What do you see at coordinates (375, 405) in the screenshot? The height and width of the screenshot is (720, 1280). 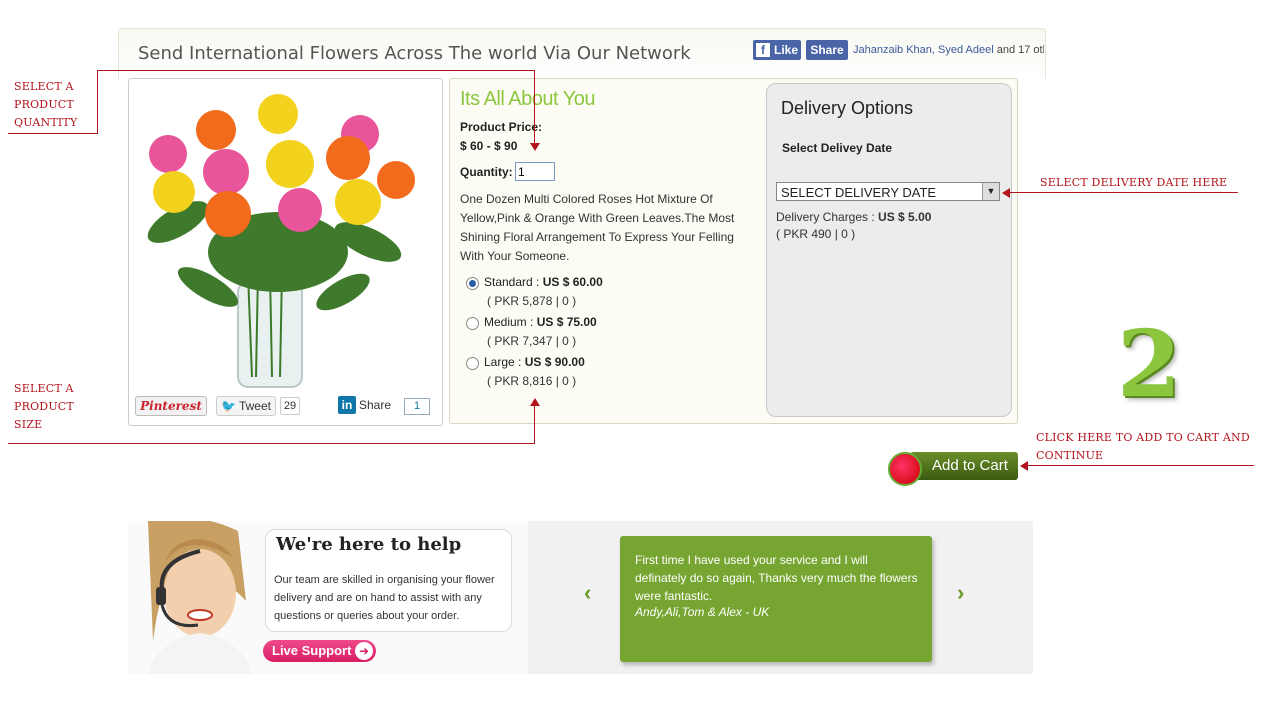 I see `linkedin-share-label: Share` at bounding box center [375, 405].